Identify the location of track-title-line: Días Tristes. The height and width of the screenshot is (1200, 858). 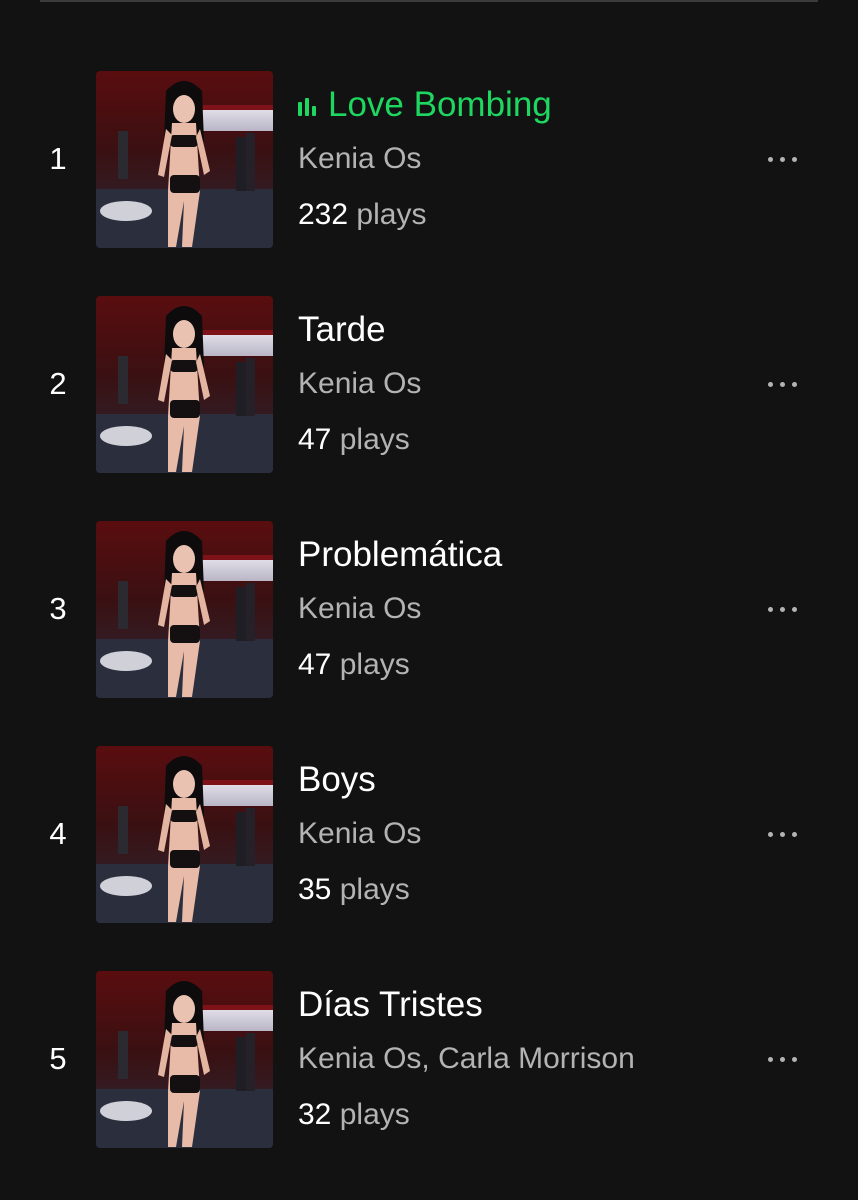
(513, 1005).